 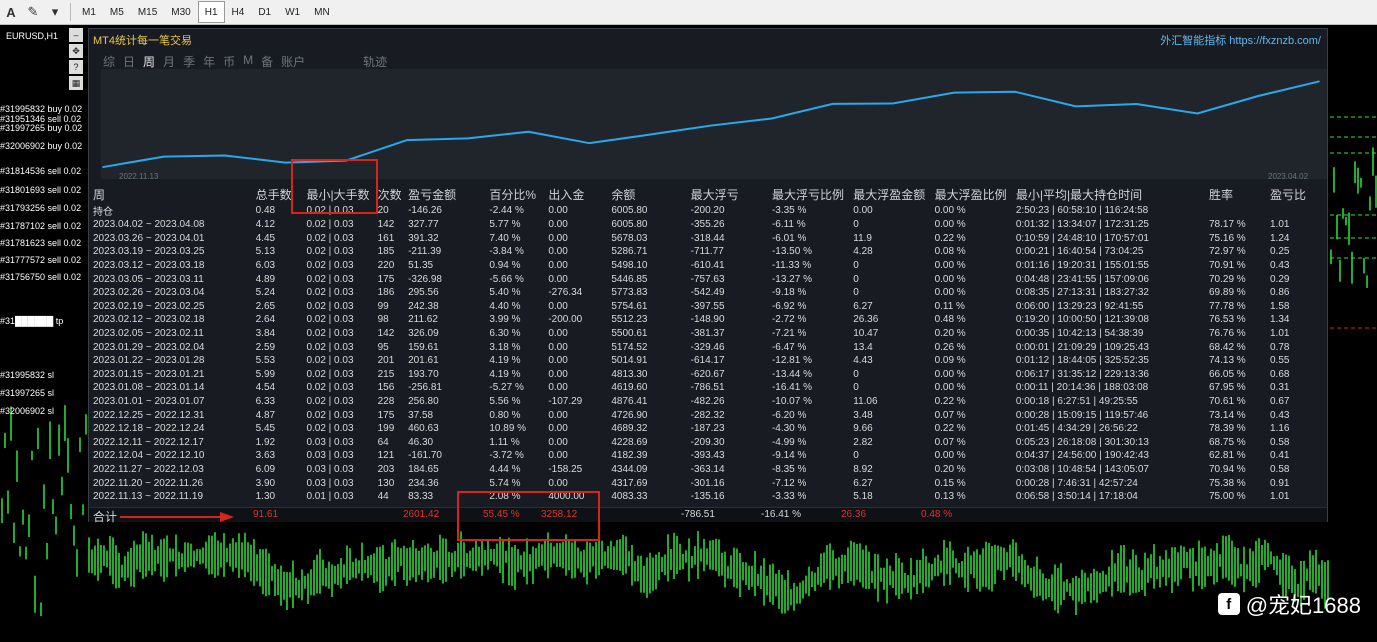 I want to click on tab-6: 币, so click(x=229, y=61).